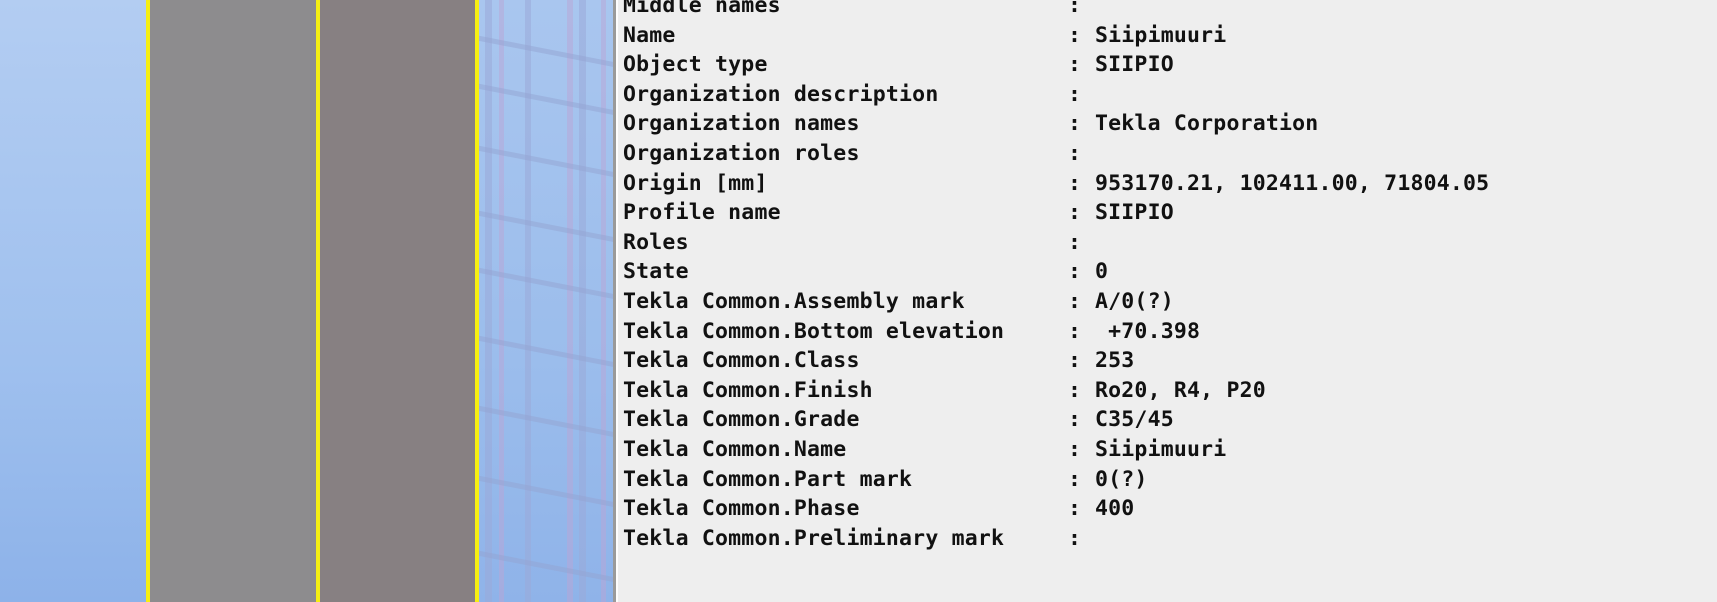 The image size is (1717, 602). What do you see at coordinates (1180, 390) in the screenshot?
I see `property-value: Ro20, R4, P20` at bounding box center [1180, 390].